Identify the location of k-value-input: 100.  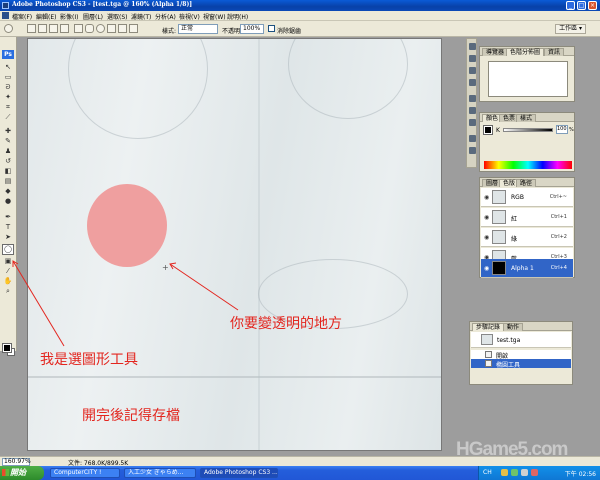
(562, 129).